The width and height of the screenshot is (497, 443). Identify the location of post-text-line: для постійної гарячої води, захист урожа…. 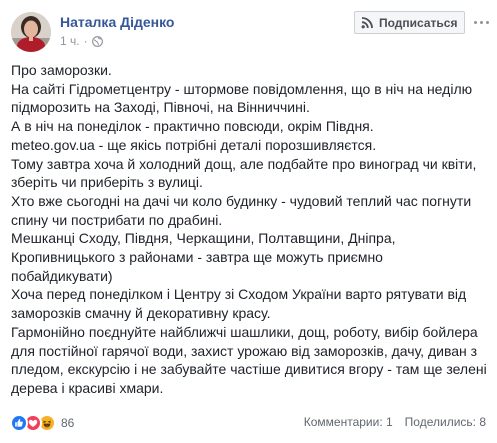
(244, 350).